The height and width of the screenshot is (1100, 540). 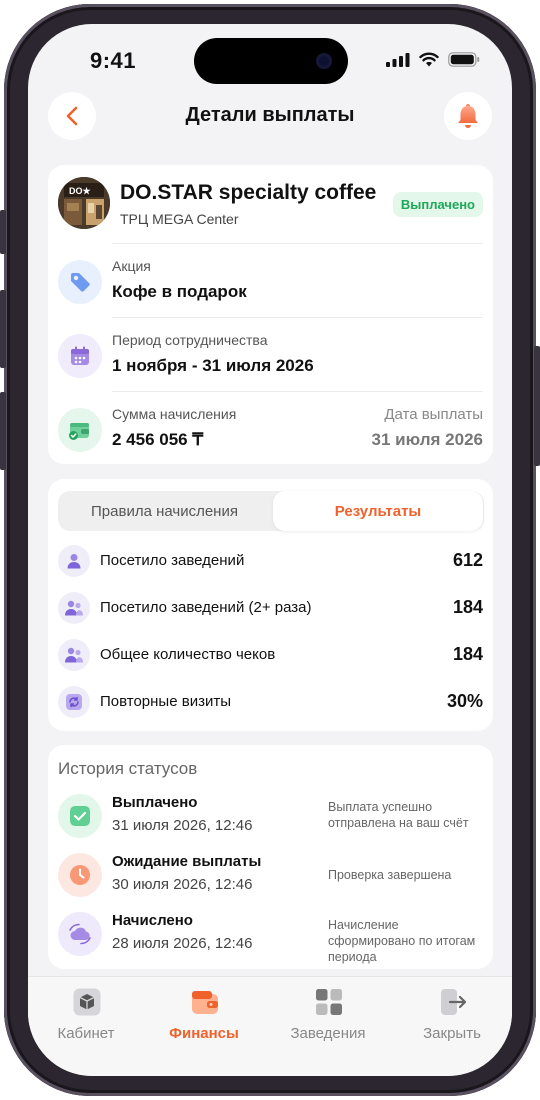 I want to click on history-date: 31 июля 2026, 12:46, so click(x=182, y=825).